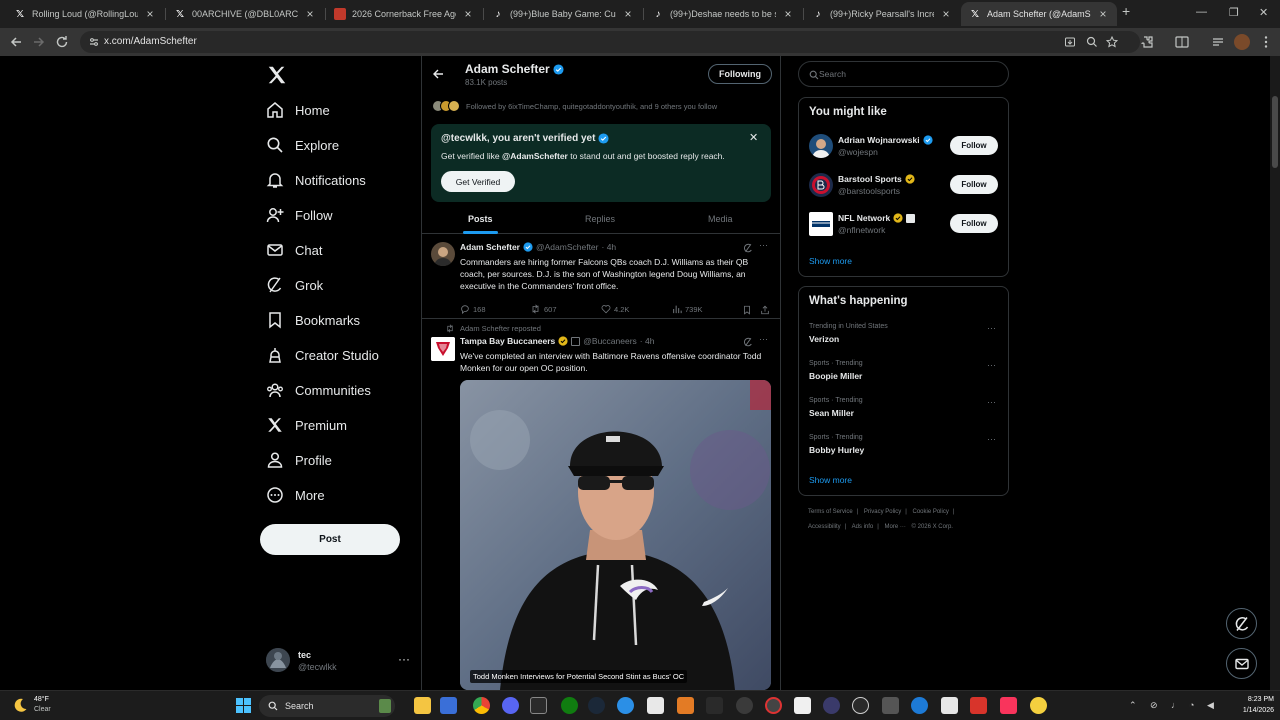  Describe the element at coordinates (341, 663) in the screenshot. I see `account-switcher: tec @tecwlkk ···` at that location.